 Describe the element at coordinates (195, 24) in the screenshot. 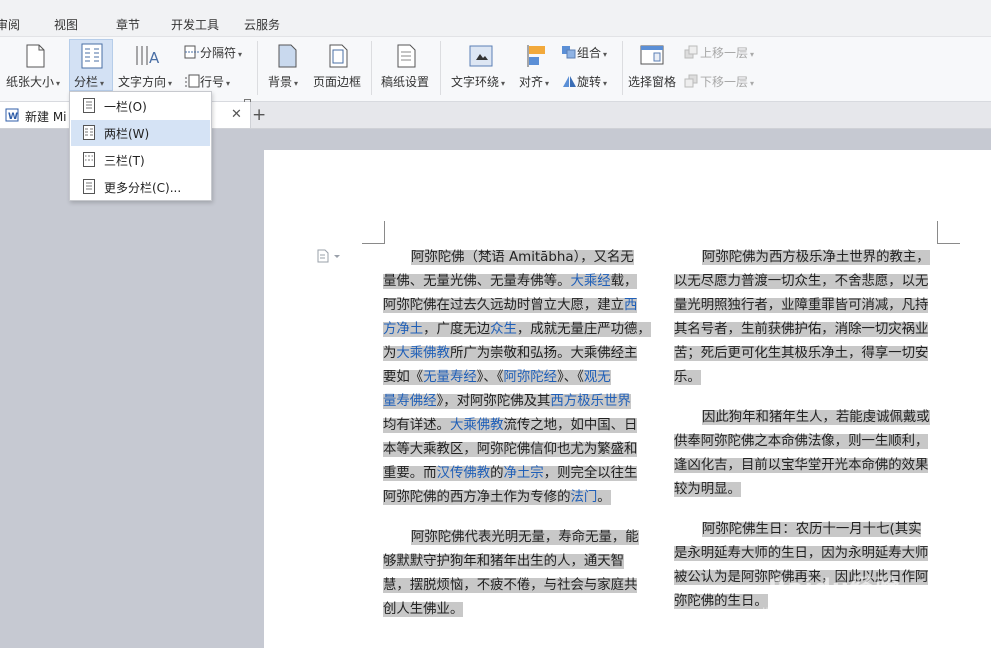

I see `menu-developer-tools: 开发工具` at that location.